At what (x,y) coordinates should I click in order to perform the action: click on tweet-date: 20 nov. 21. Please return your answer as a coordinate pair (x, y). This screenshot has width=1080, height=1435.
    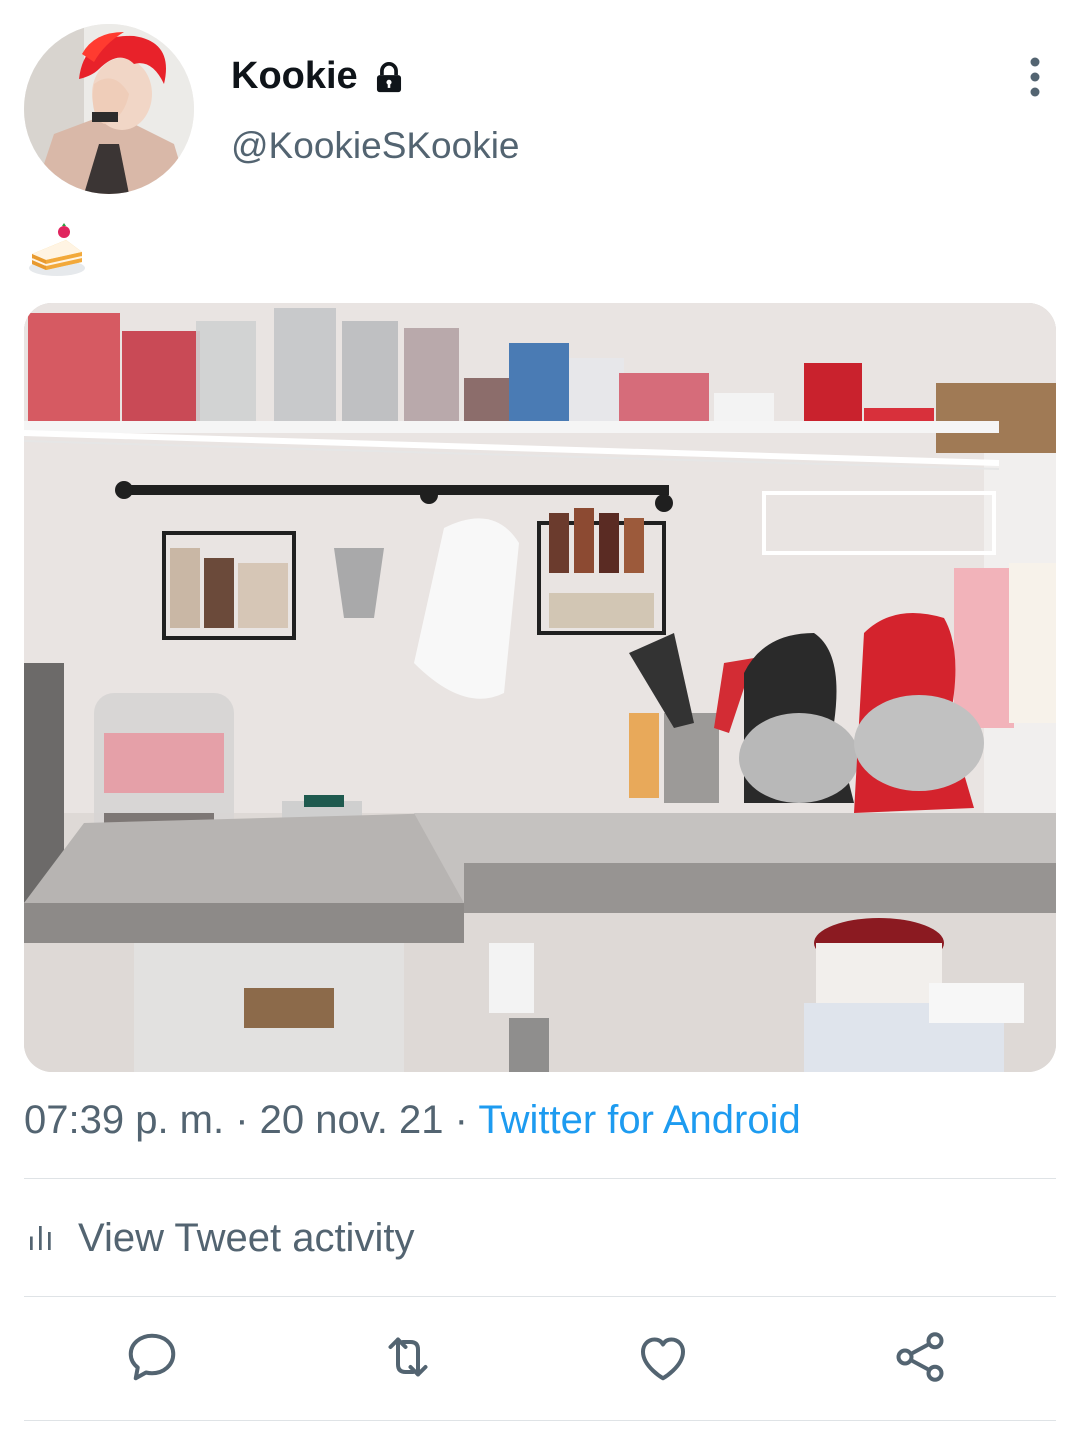
    Looking at the image, I should click on (351, 1120).